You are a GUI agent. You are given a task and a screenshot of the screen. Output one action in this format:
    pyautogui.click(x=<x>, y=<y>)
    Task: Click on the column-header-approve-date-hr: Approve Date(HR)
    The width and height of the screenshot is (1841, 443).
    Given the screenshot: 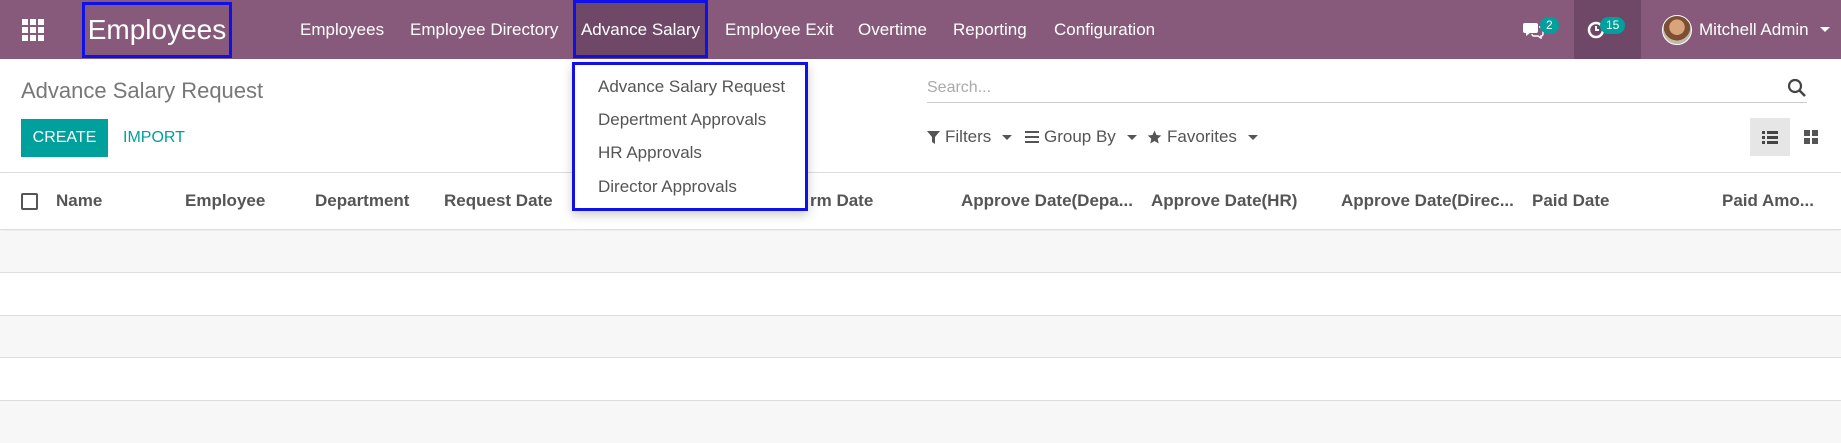 What is the action you would take?
    pyautogui.click(x=1224, y=201)
    